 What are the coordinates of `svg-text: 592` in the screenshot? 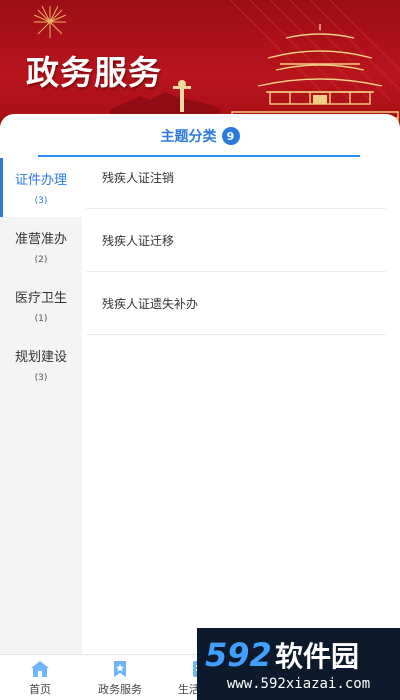 It's located at (238, 655).